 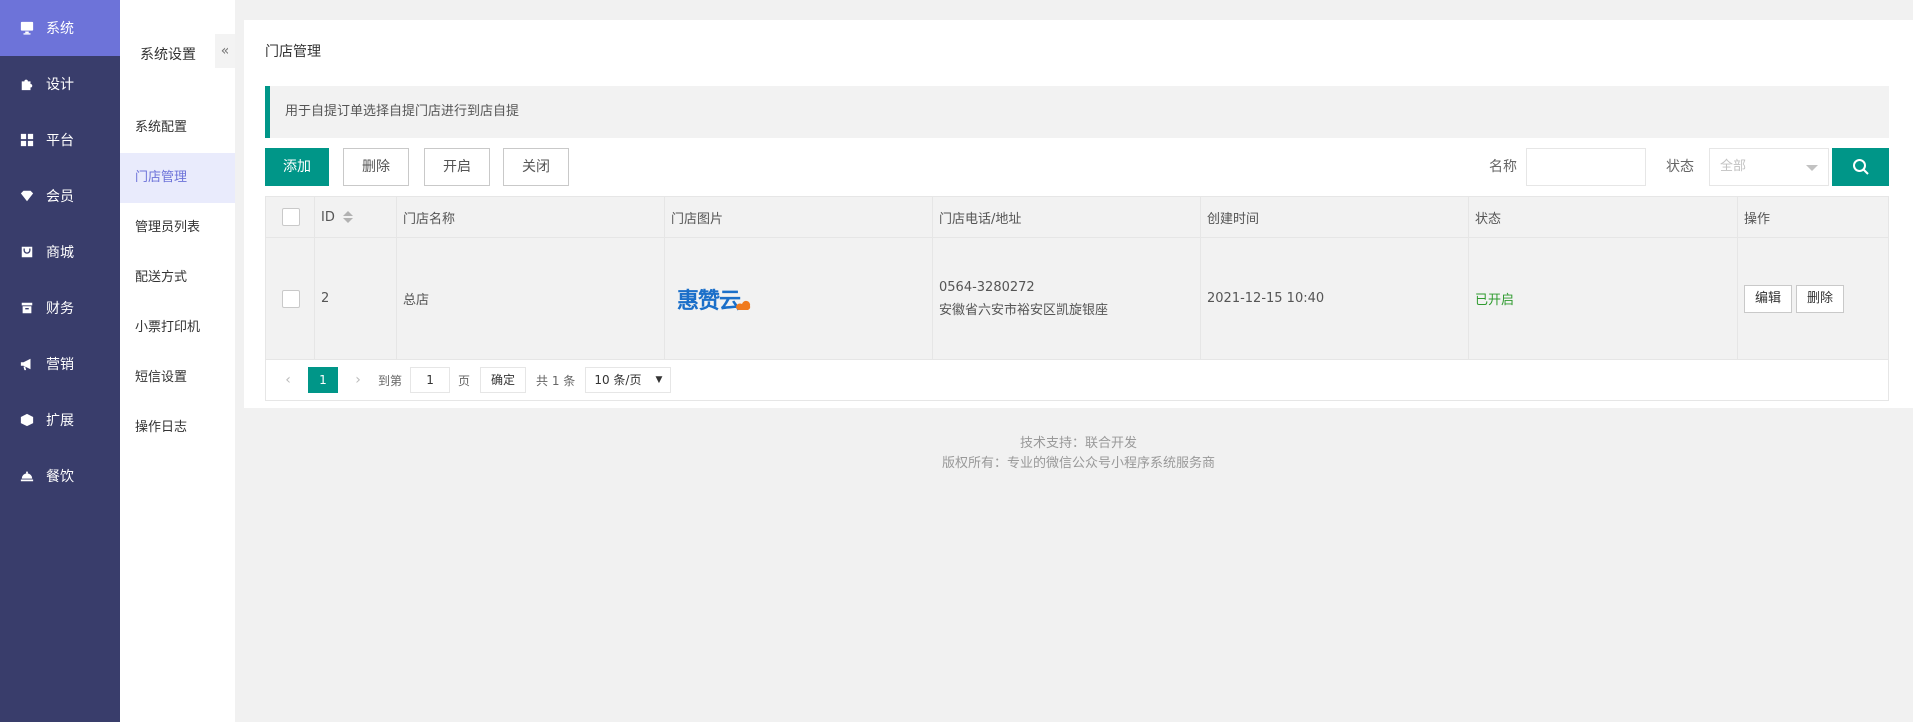 I want to click on row-id: 2, so click(x=356, y=298).